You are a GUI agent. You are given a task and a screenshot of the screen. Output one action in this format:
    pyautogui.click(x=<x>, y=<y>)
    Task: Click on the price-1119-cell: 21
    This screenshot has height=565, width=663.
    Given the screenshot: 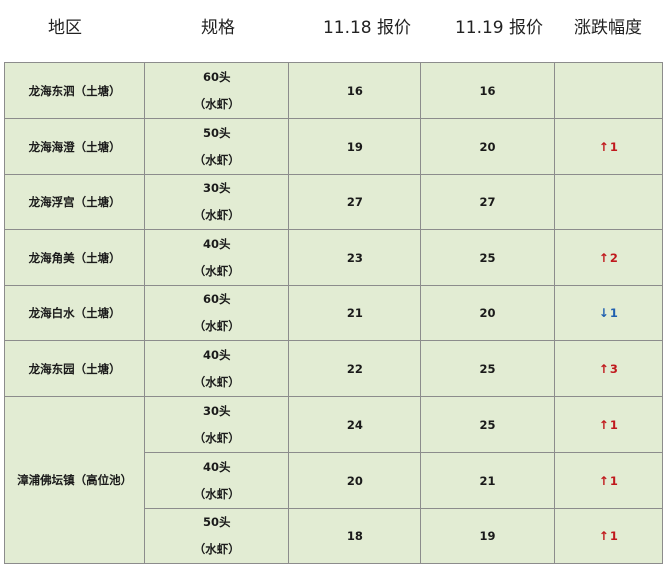 What is the action you would take?
    pyautogui.click(x=487, y=480)
    